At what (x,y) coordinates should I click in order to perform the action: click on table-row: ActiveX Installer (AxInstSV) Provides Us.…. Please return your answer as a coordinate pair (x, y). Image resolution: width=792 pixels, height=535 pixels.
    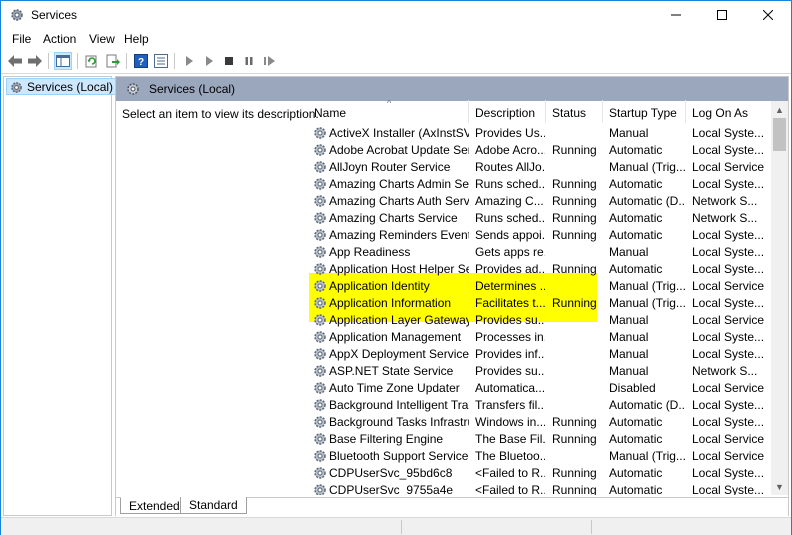
    Looking at the image, I should click on (540, 132).